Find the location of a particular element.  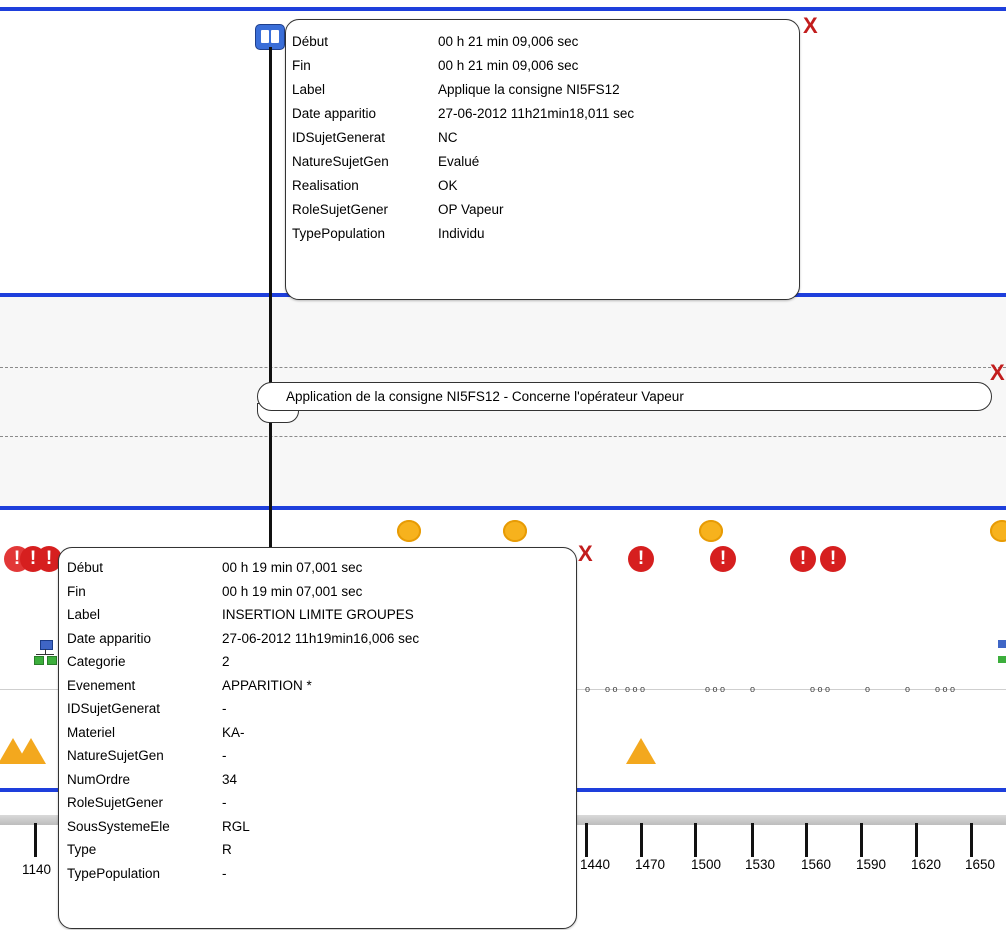

detail-key: Categorie is located at coordinates (96, 661).